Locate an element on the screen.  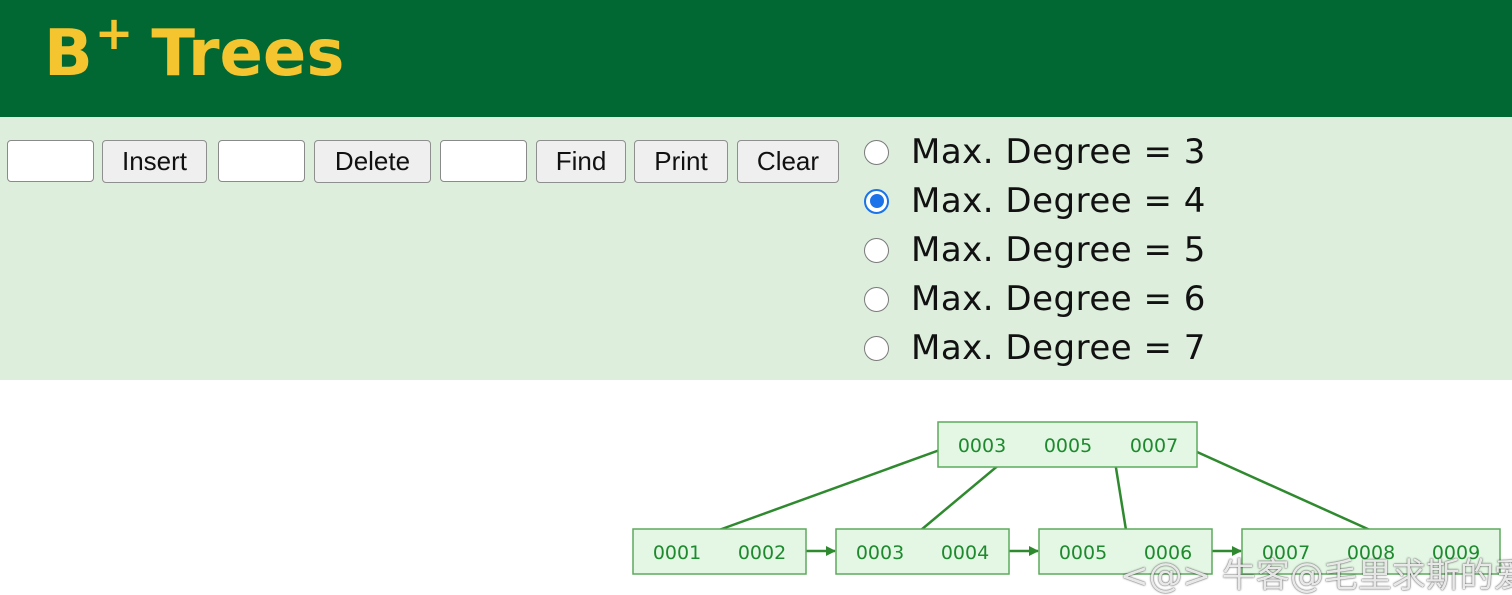
page-title: B+ Trees is located at coordinates (194, 52).